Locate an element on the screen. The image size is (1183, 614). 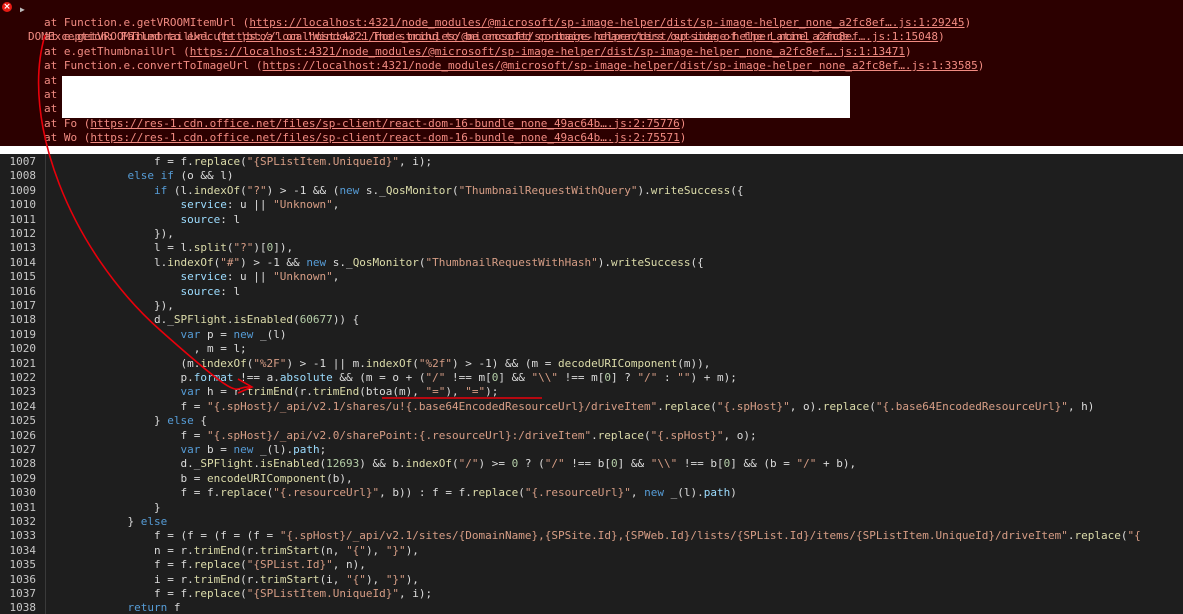
line-number: 1019 is located at coordinates (23, 334).